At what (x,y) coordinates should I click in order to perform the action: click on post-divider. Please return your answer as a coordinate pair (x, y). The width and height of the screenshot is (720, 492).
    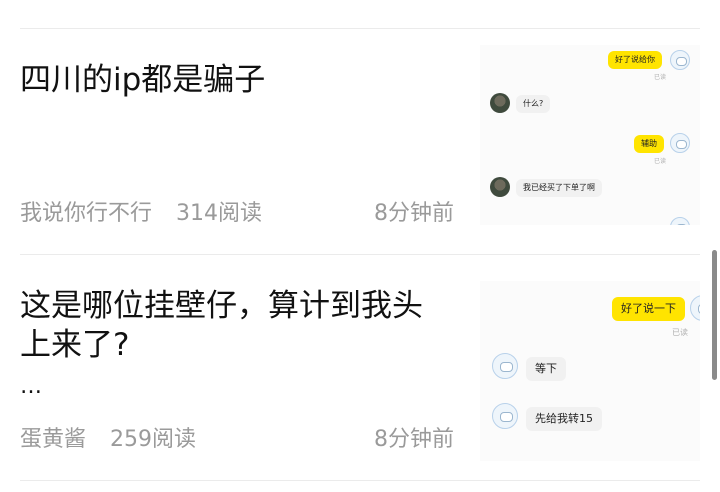
    Looking at the image, I should click on (360, 480).